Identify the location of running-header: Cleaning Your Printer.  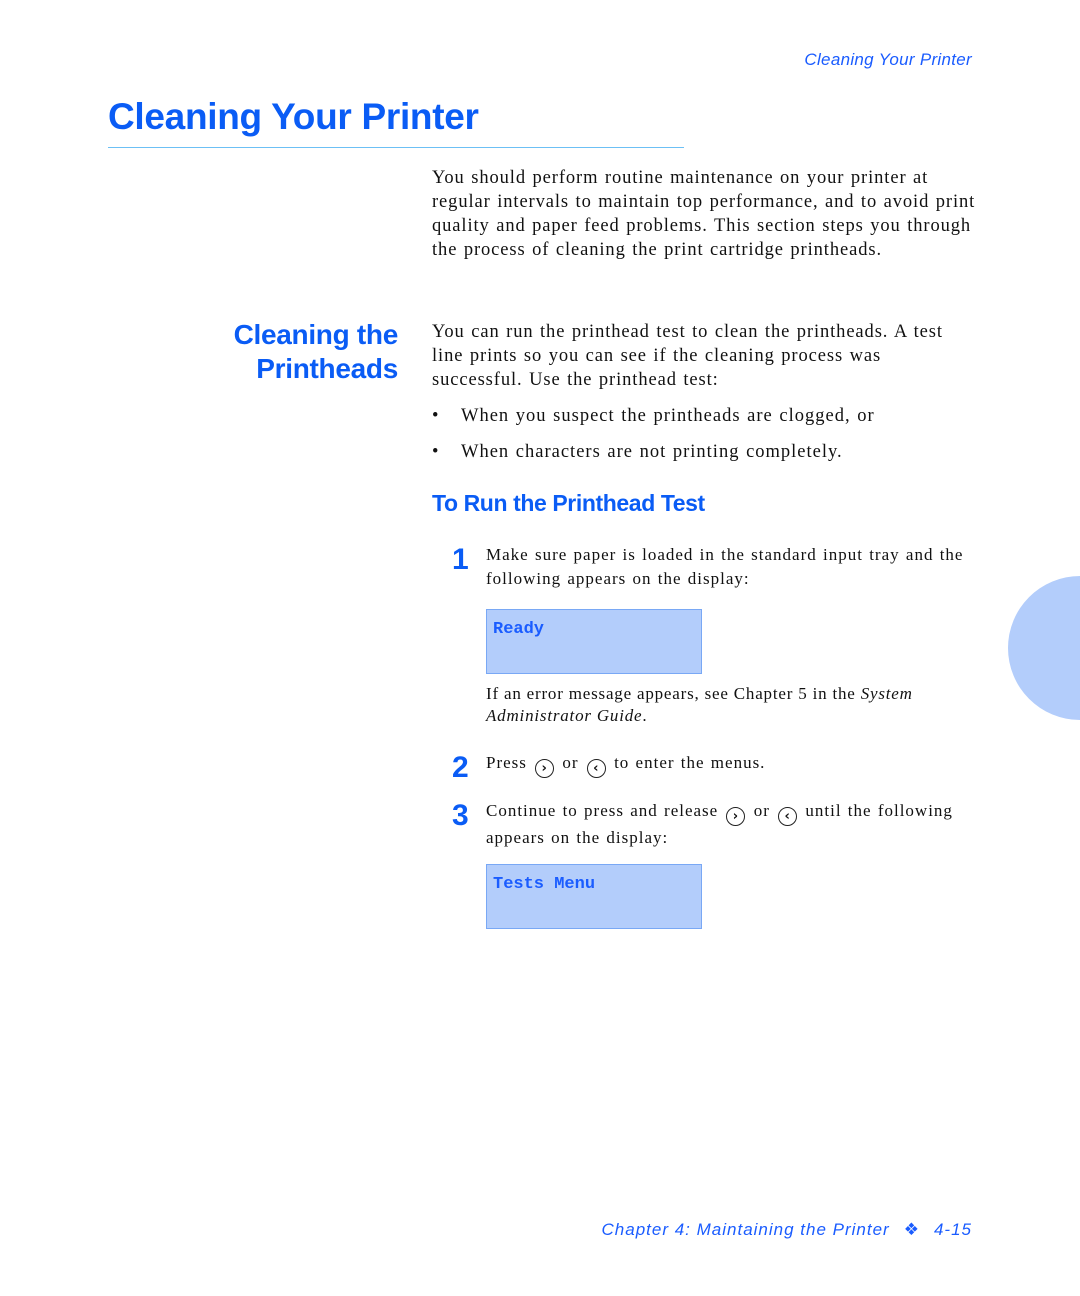
(888, 59).